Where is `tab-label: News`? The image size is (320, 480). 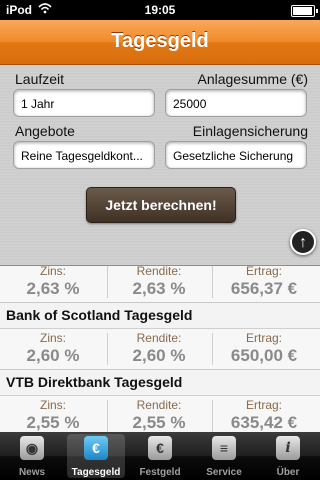
tab-label: News is located at coordinates (32, 472).